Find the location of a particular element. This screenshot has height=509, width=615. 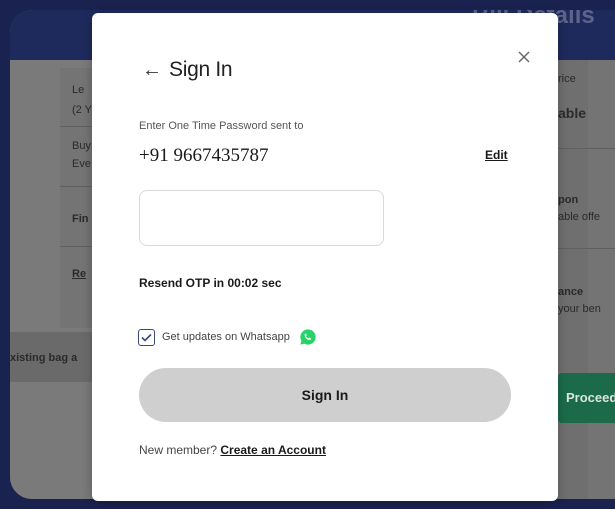

background-text: Le is located at coordinates (78, 90).